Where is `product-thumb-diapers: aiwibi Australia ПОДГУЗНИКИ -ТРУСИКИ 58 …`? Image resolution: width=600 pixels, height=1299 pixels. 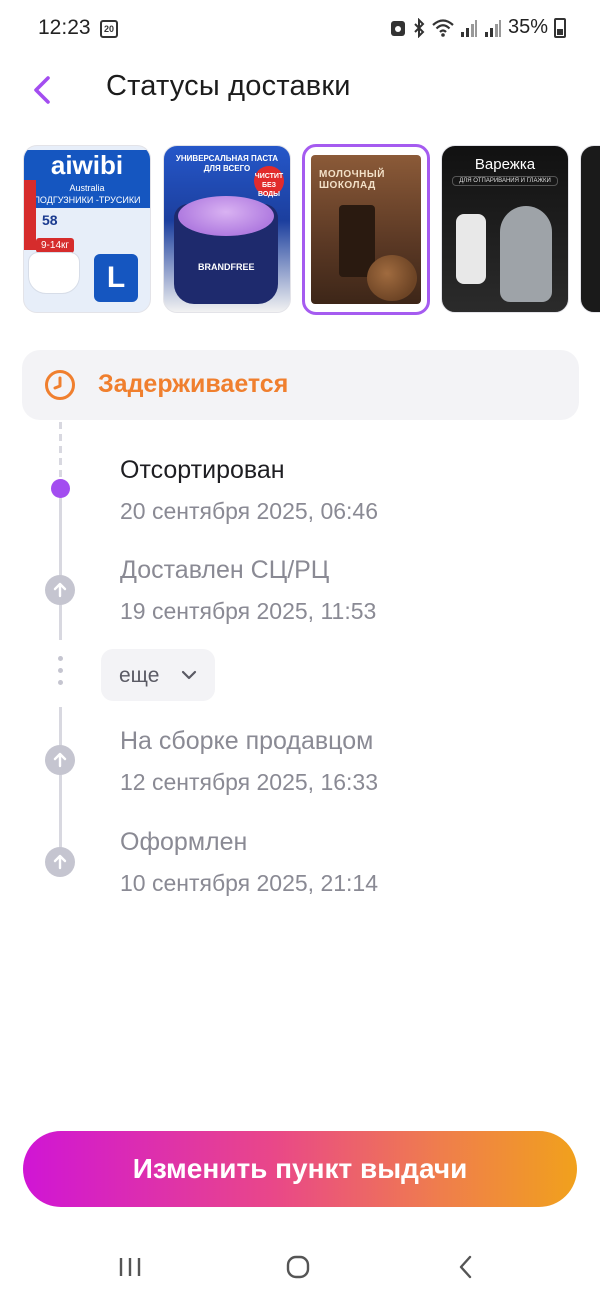
product-thumb-diapers: aiwibi Australia ПОДГУЗНИКИ -ТРУСИКИ 58 … is located at coordinates (87, 229).